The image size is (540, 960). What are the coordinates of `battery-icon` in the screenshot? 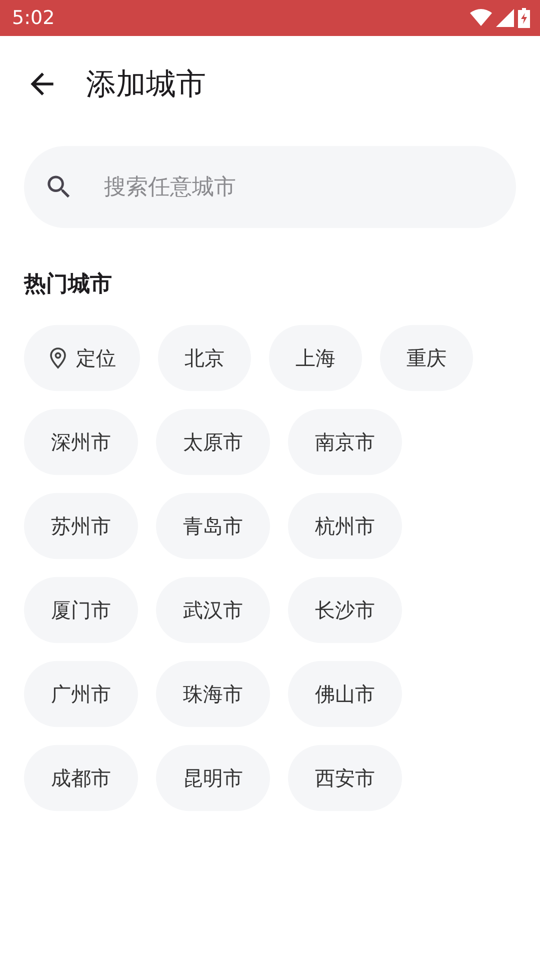 It's located at (524, 18).